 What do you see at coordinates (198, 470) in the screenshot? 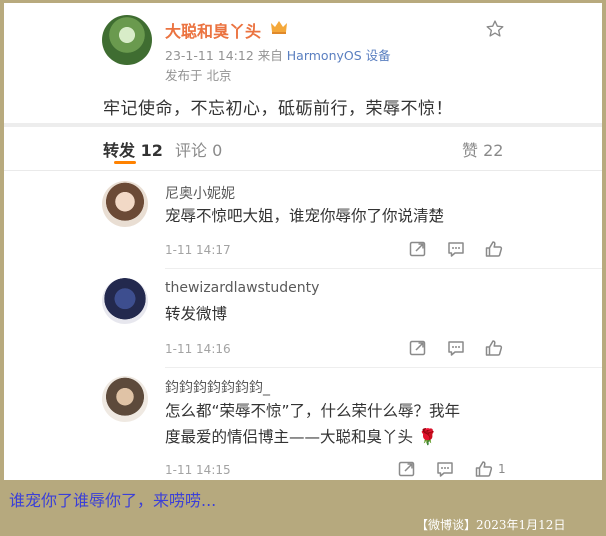
I see `comment-time: 1-11 14:15` at bounding box center [198, 470].